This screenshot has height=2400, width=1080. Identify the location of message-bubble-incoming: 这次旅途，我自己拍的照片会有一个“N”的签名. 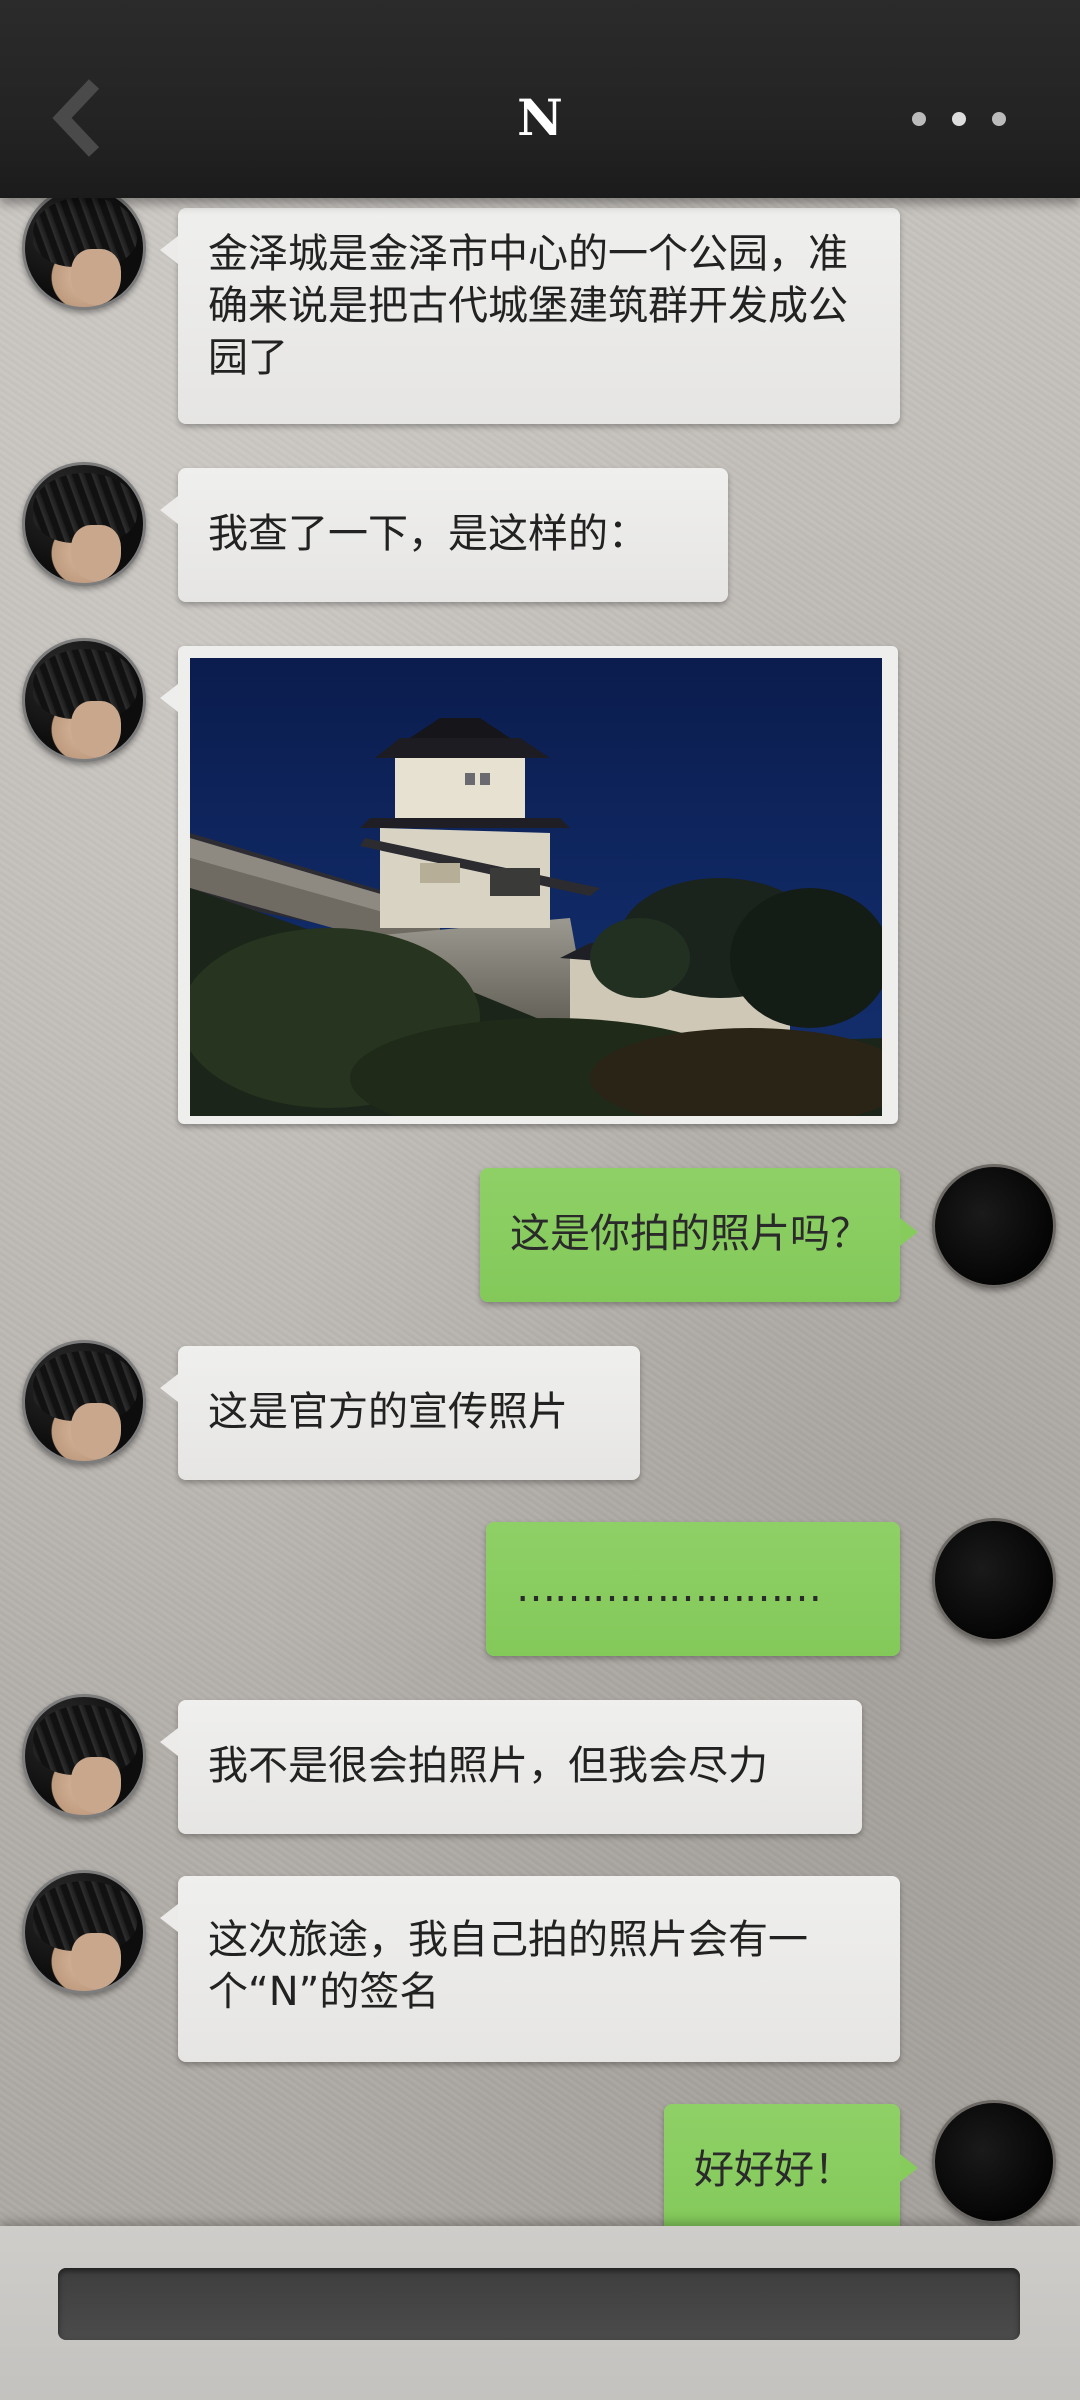
(530, 1969).